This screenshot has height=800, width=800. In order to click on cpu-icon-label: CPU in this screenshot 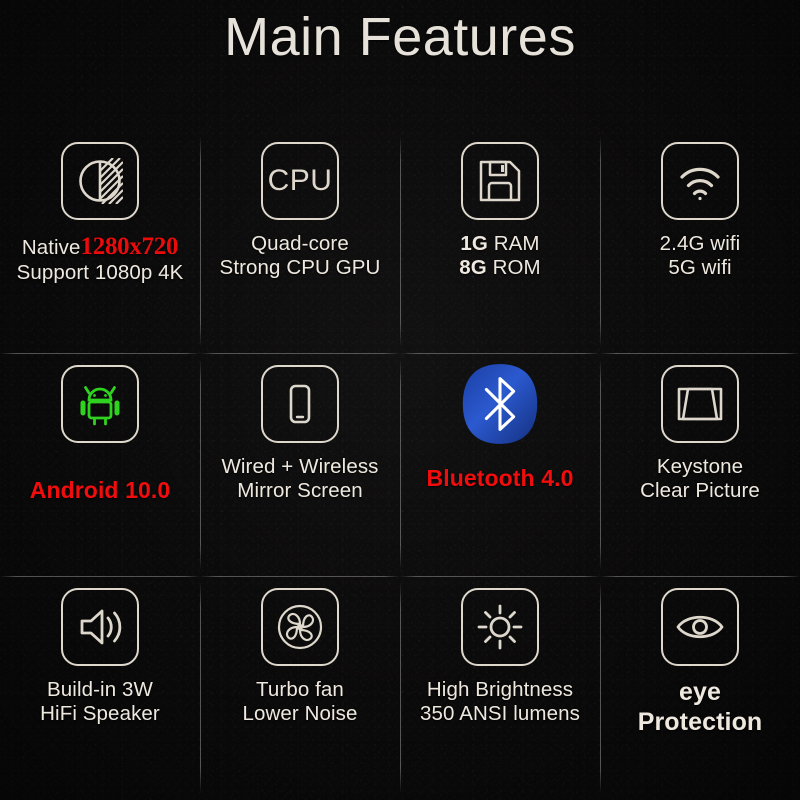, I will do `click(300, 180)`.